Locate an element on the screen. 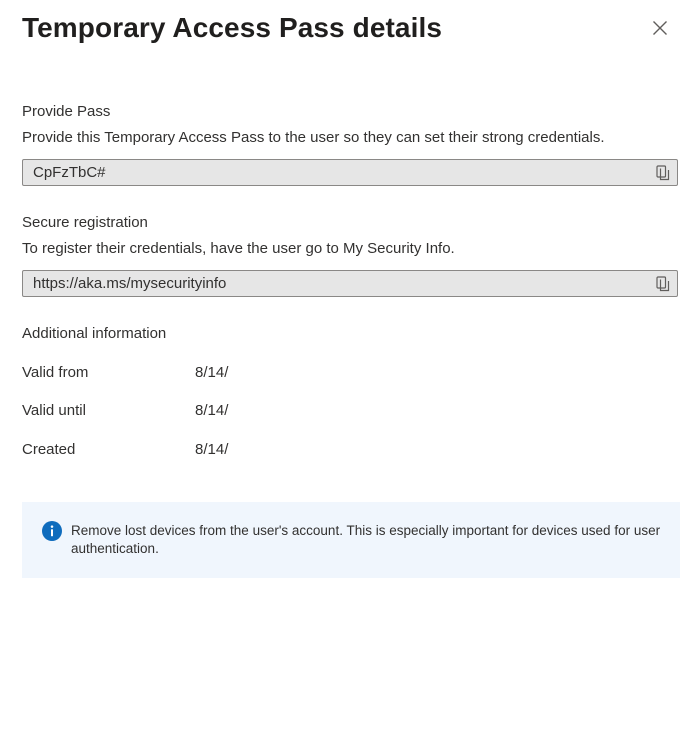 This screenshot has width=692, height=733. copy-pass-button is located at coordinates (663, 173).